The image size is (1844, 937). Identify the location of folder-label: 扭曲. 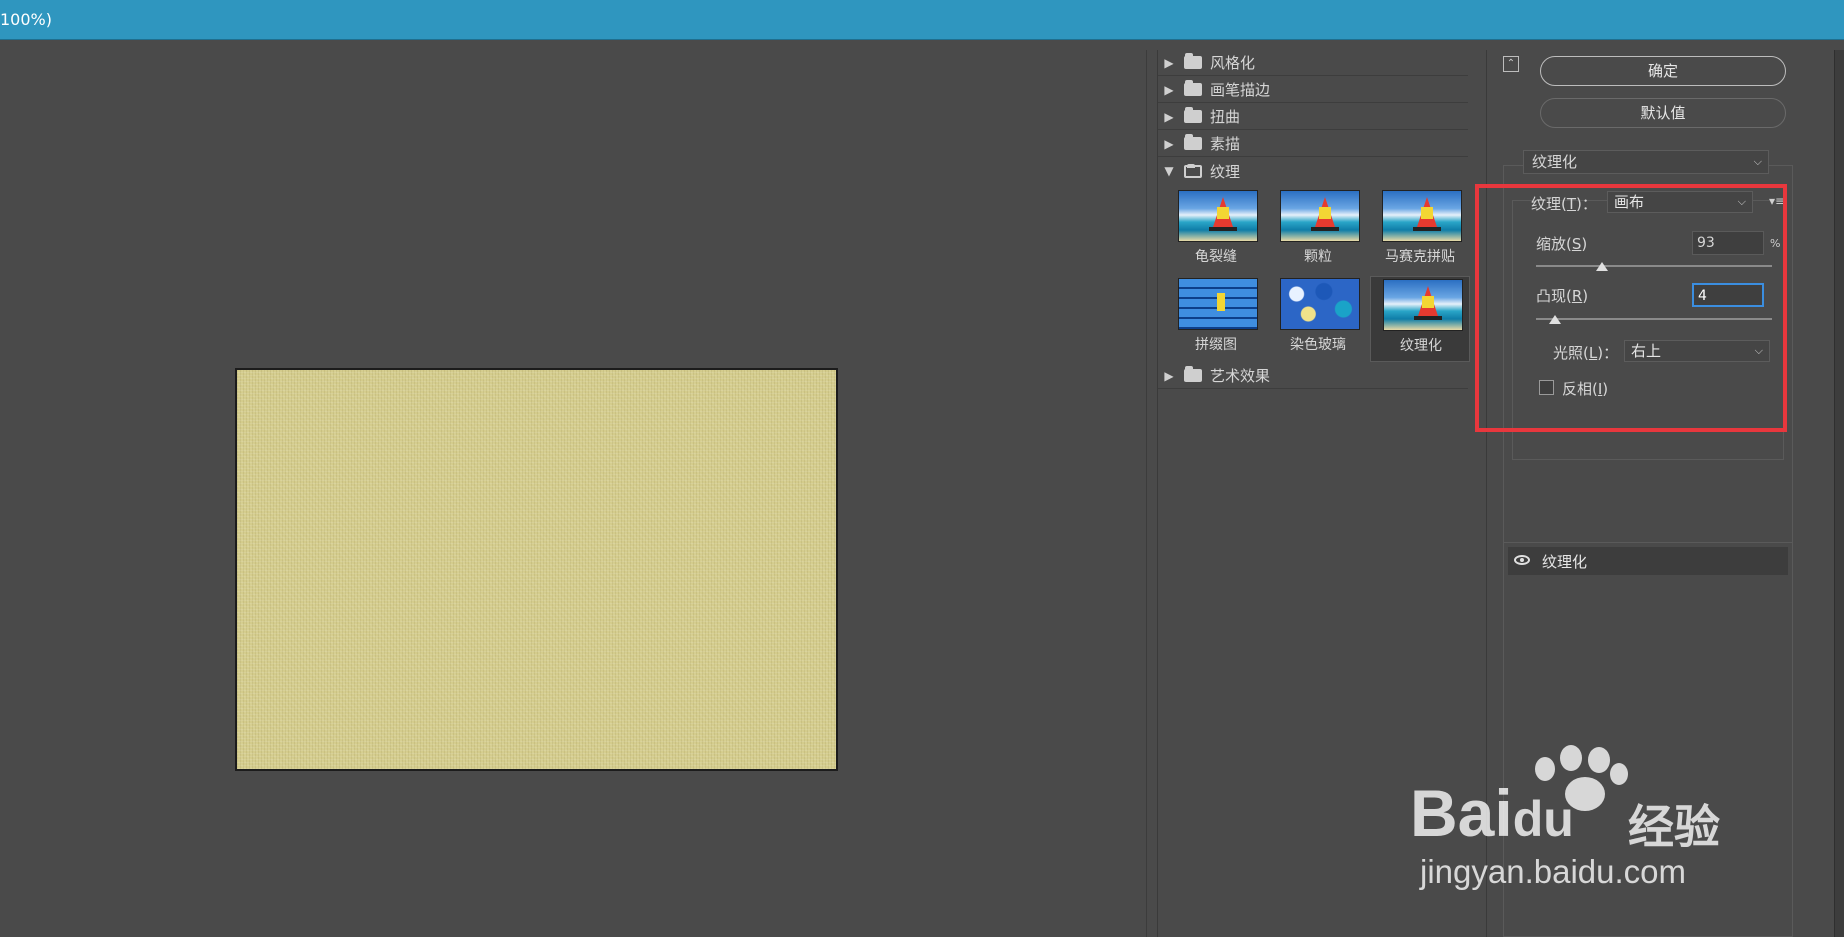
(1225, 117).